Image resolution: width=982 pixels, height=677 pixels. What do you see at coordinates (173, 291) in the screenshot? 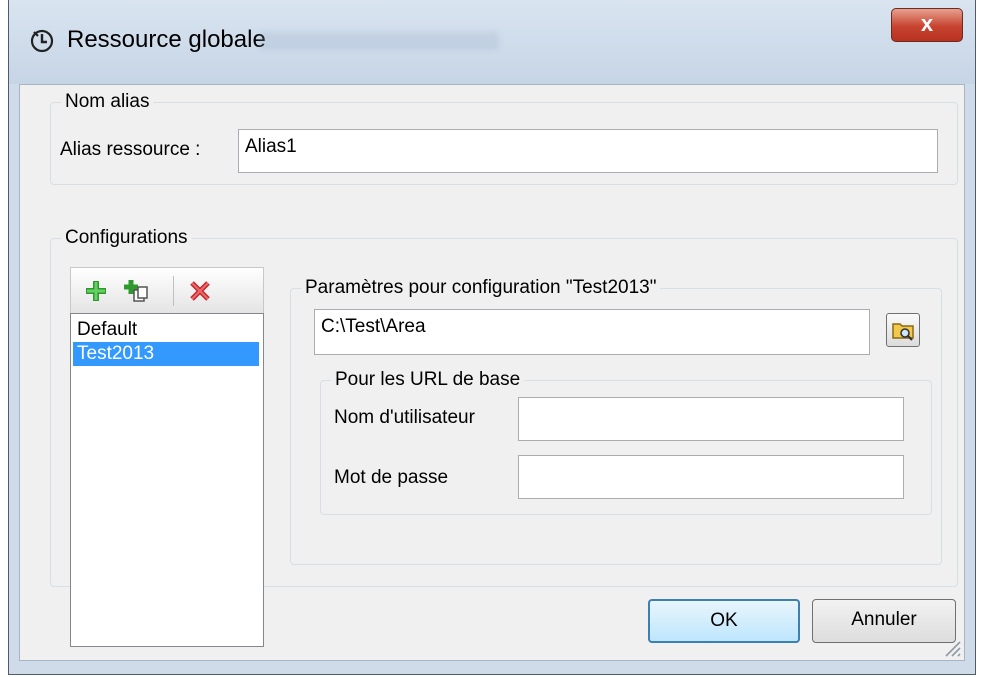
I see `toolbar-separator` at bounding box center [173, 291].